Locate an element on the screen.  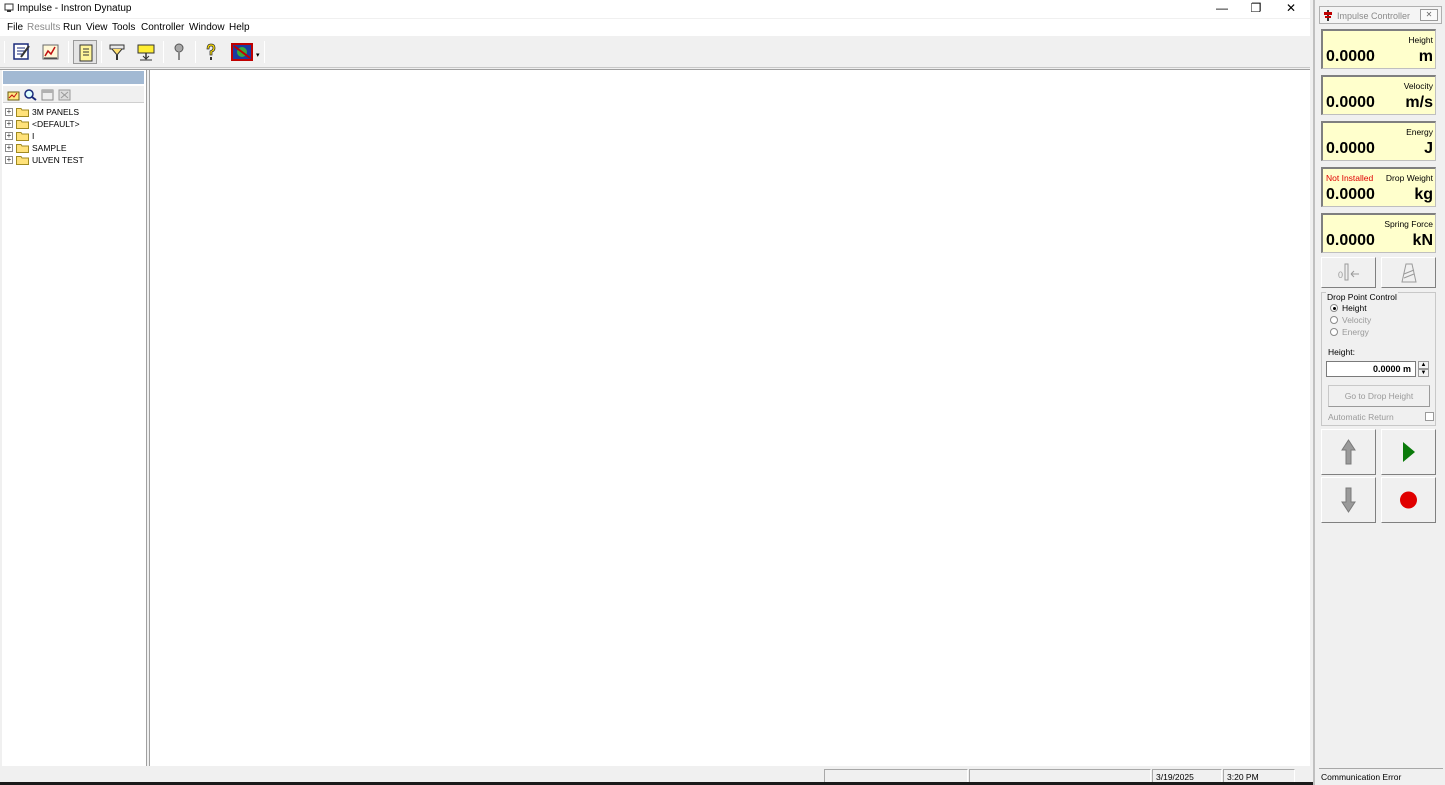
menu-controller: Controller is located at coordinates (162, 27).